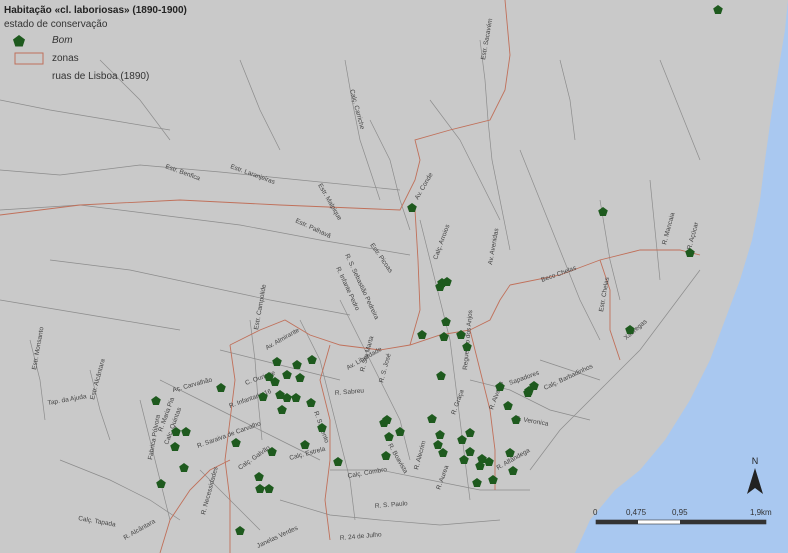 The image size is (788, 553). What do you see at coordinates (95, 41) in the screenshot?
I see `legend-item-bom: Bom` at bounding box center [95, 41].